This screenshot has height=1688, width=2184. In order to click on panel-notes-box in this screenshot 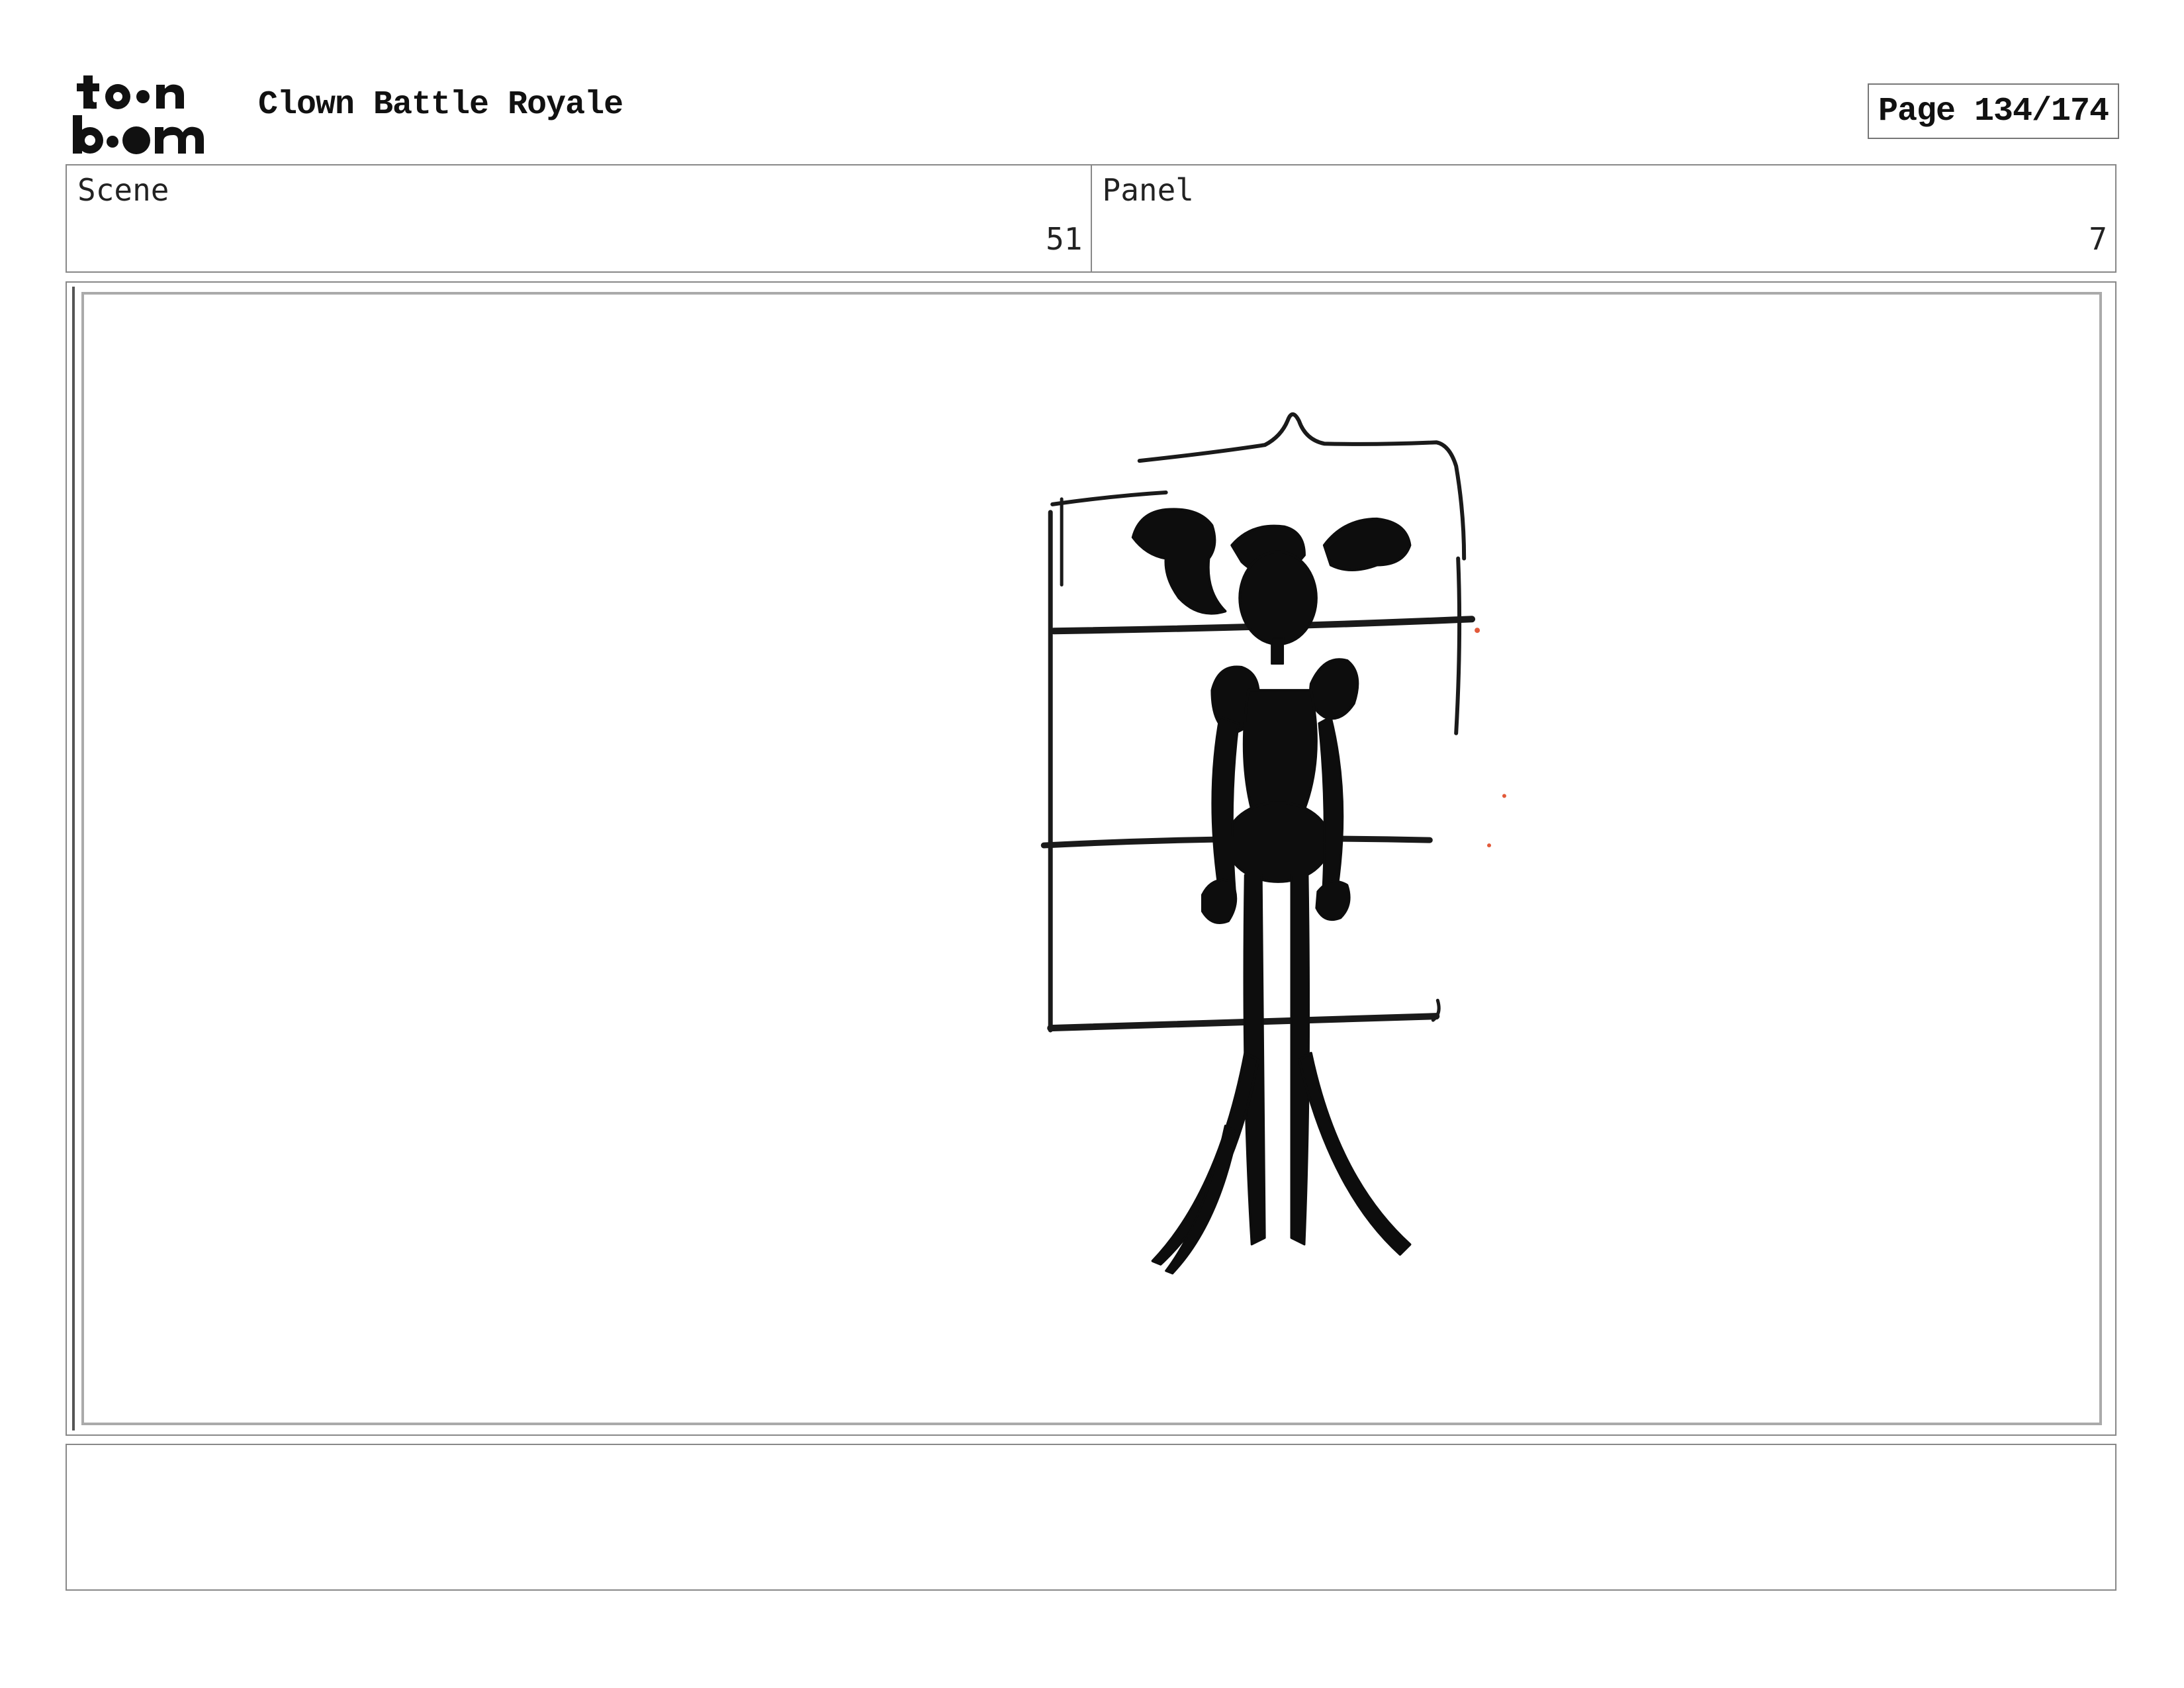, I will do `click(1091, 1517)`.